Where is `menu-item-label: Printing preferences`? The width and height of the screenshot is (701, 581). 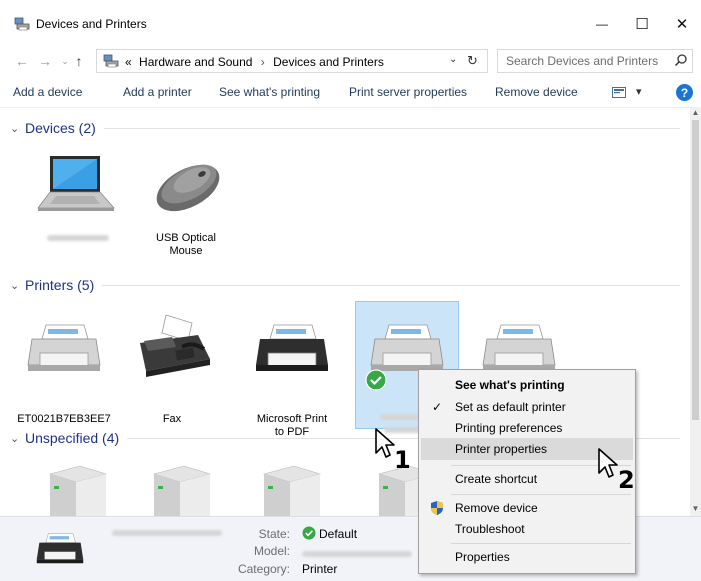 menu-item-label: Printing preferences is located at coordinates (509, 428).